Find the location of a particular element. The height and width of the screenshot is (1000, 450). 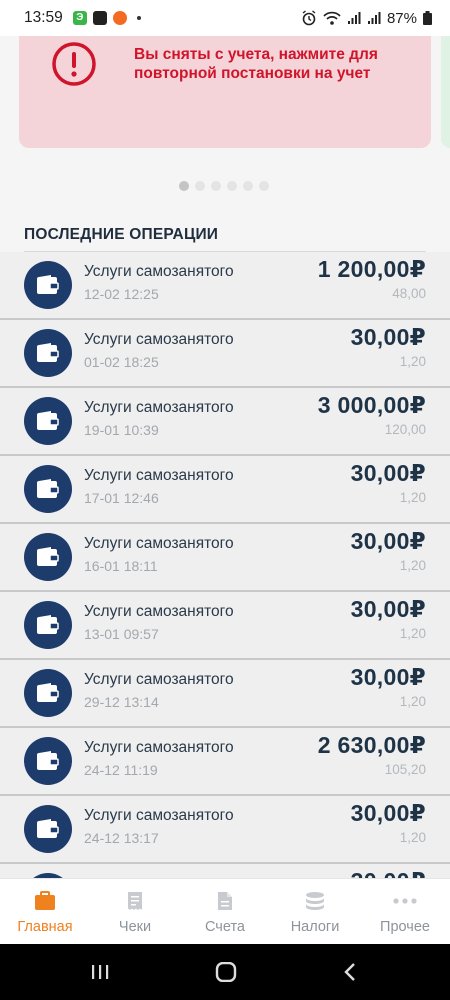

operation-amount: 3 000,00₽ is located at coordinates (371, 405).